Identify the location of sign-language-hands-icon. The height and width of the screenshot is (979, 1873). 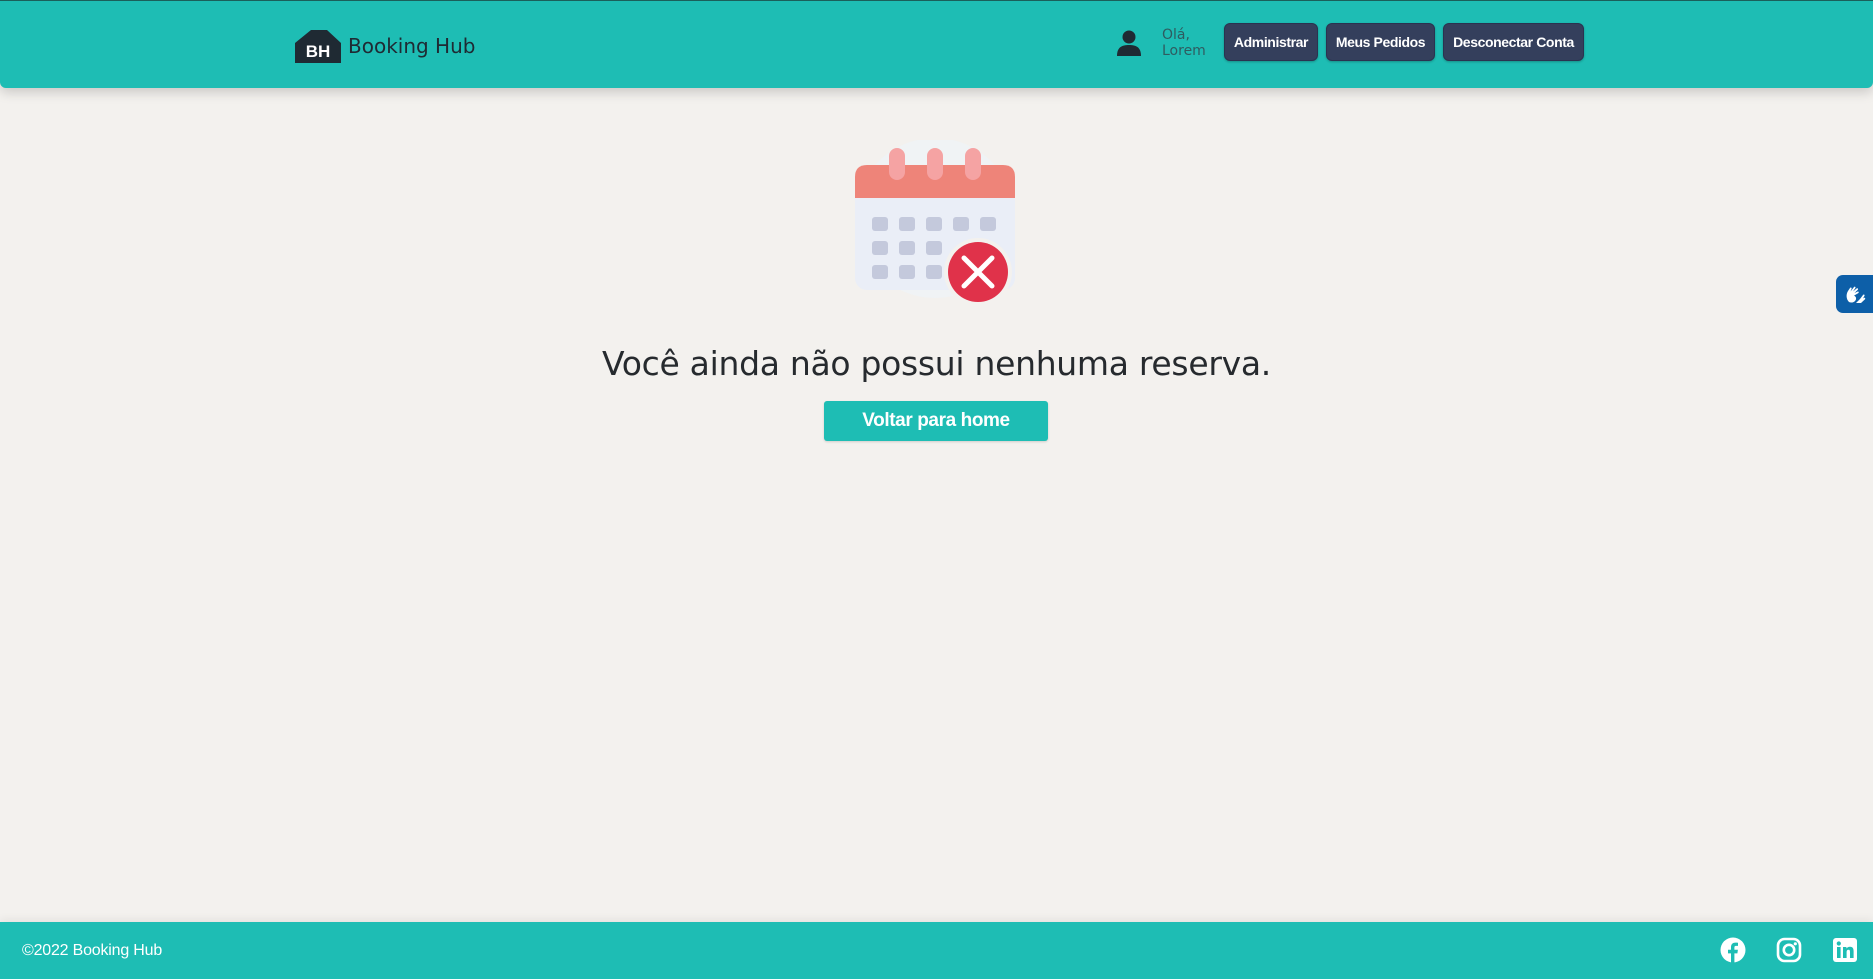
(1855, 294).